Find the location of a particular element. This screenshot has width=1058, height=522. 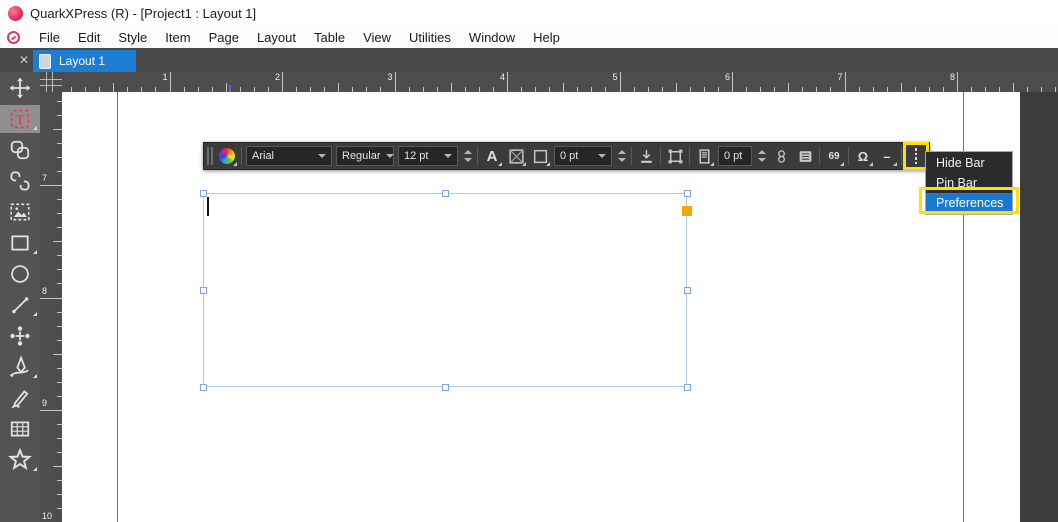

vertical-ruler: 7 8 9 10 is located at coordinates (51, 307).